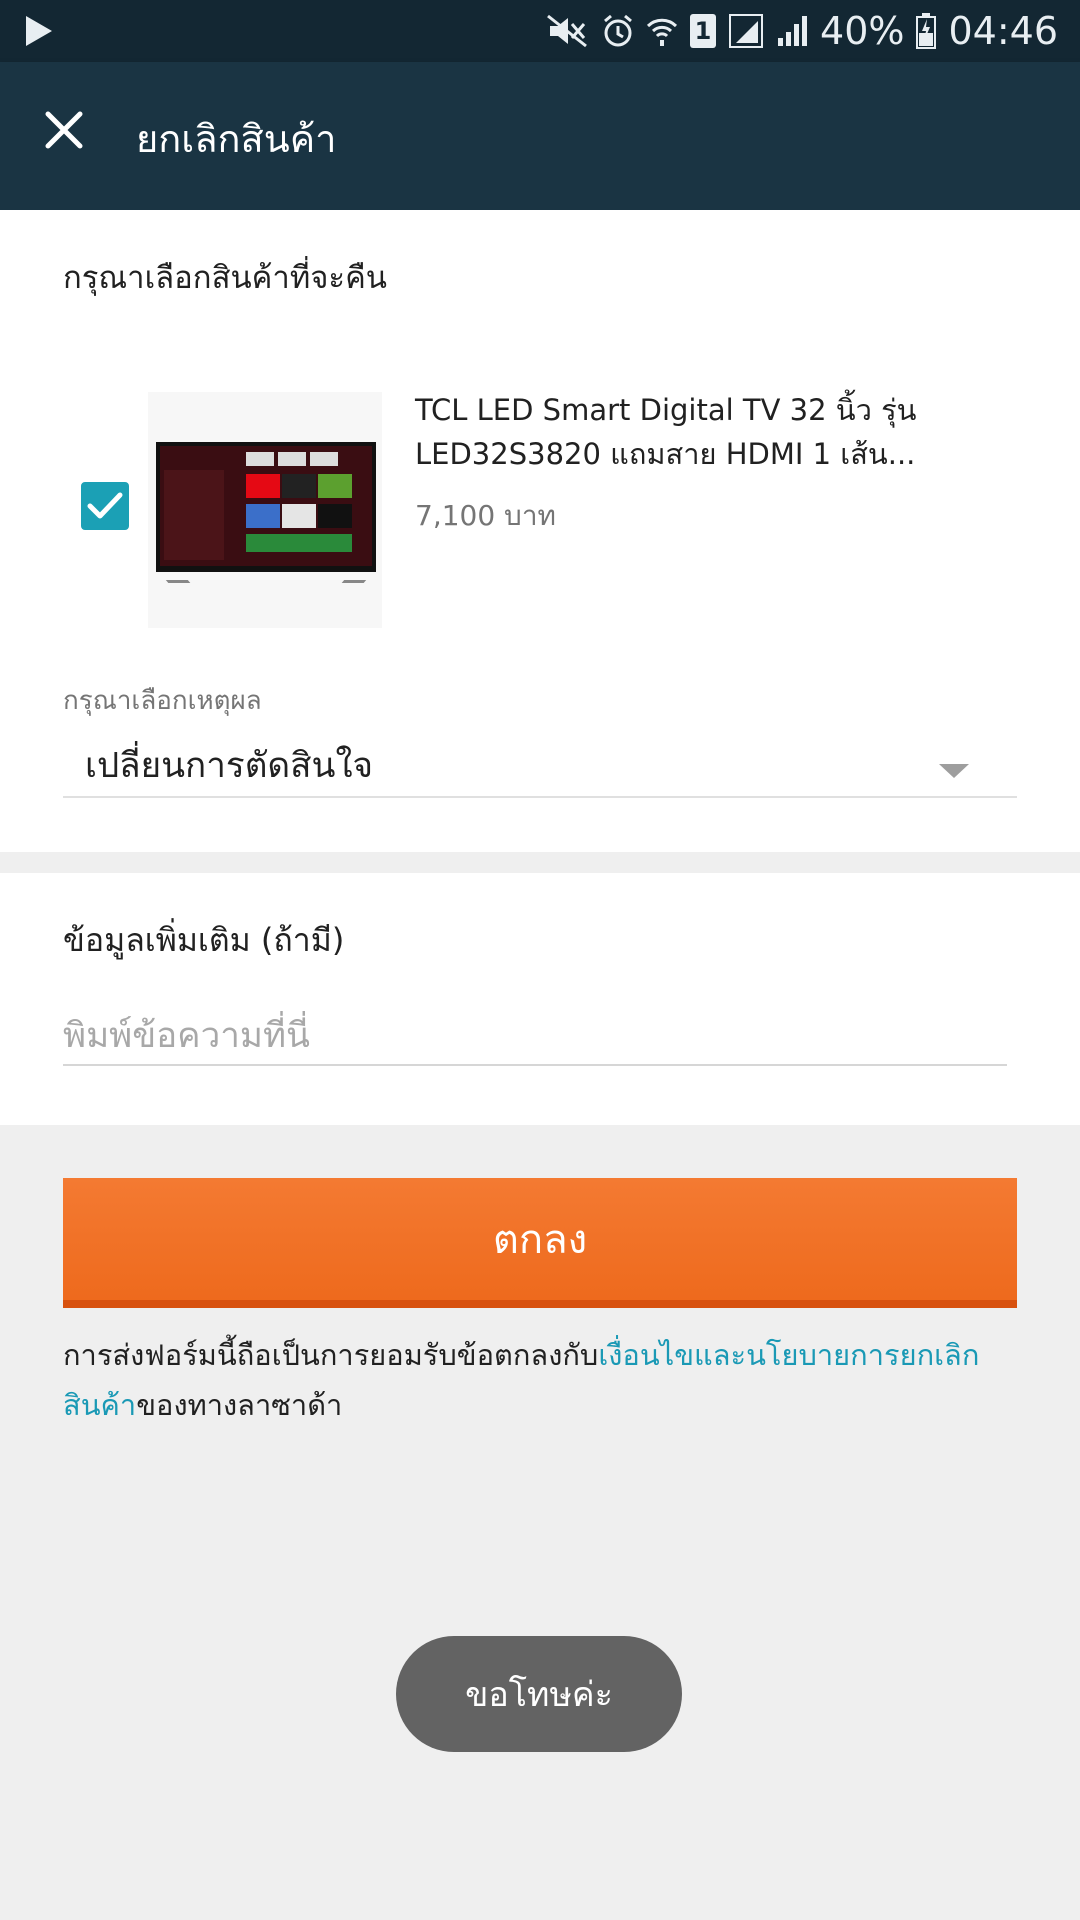 This screenshot has height=1920, width=1080. What do you see at coordinates (229, 766) in the screenshot?
I see `reason-selected-value: เปลี่ยนการตัดสินใจ` at bounding box center [229, 766].